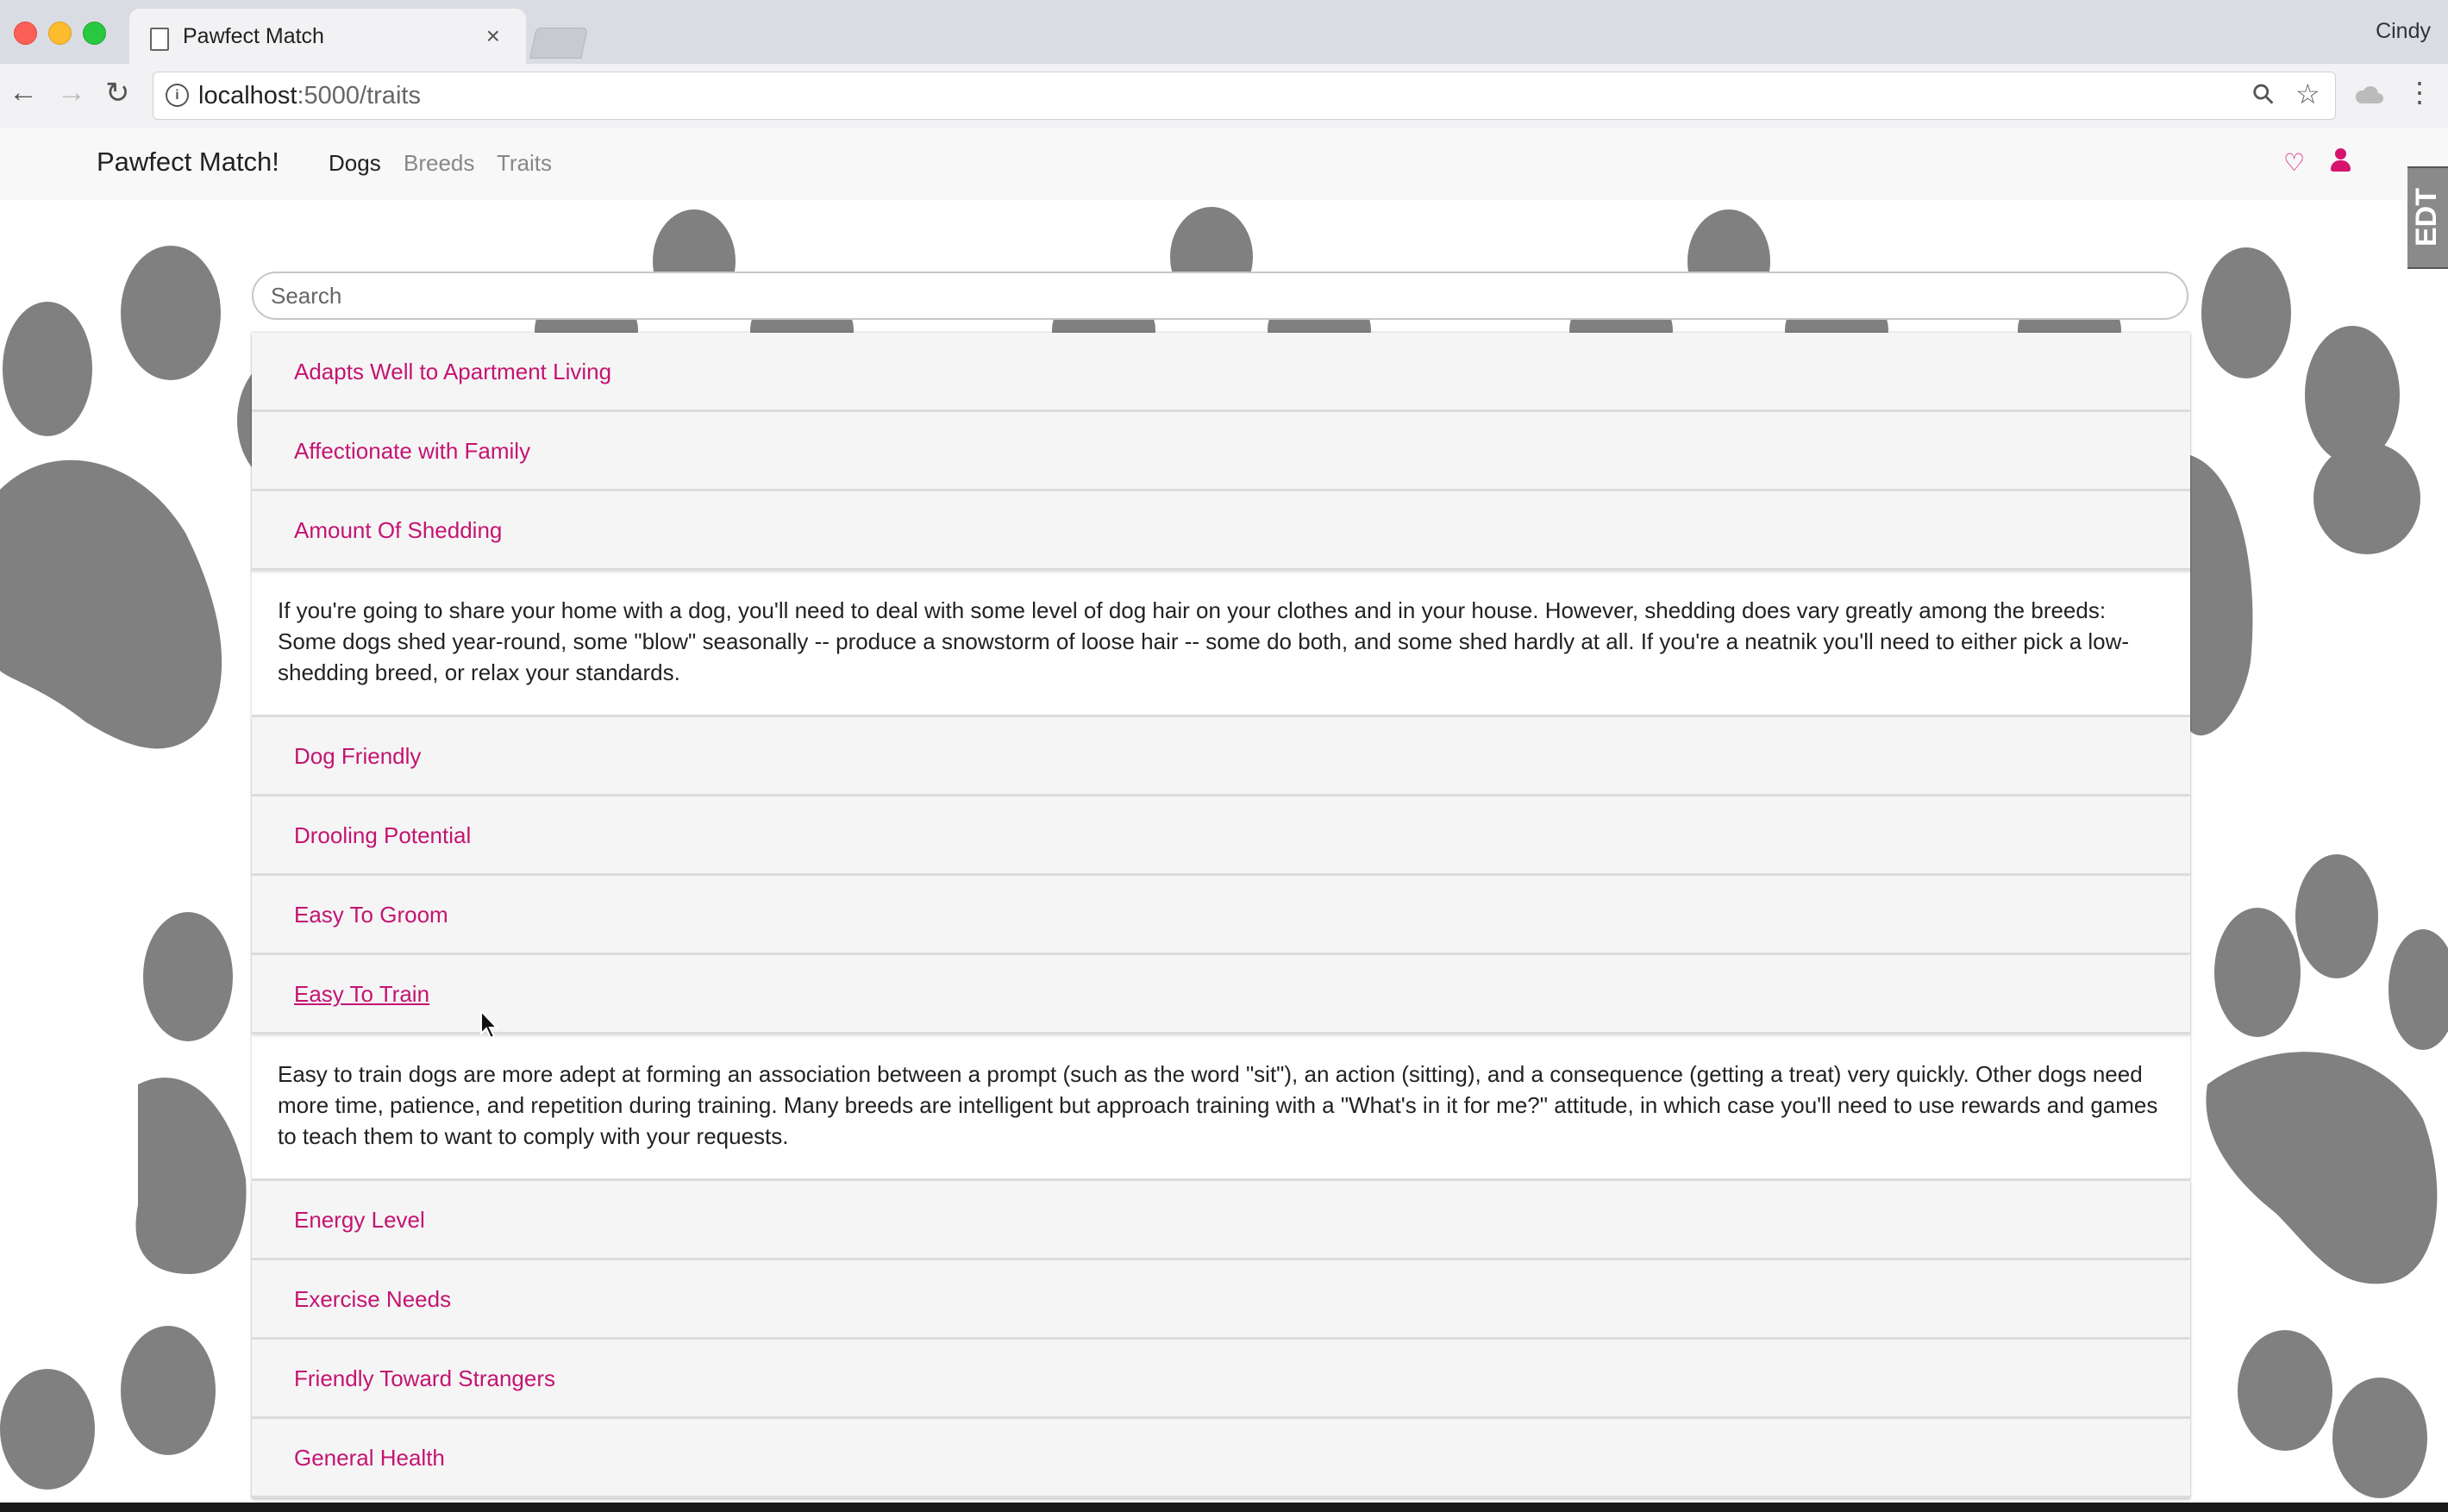 Image resolution: width=2448 pixels, height=1512 pixels. I want to click on user-icon-head, so click(2341, 153).